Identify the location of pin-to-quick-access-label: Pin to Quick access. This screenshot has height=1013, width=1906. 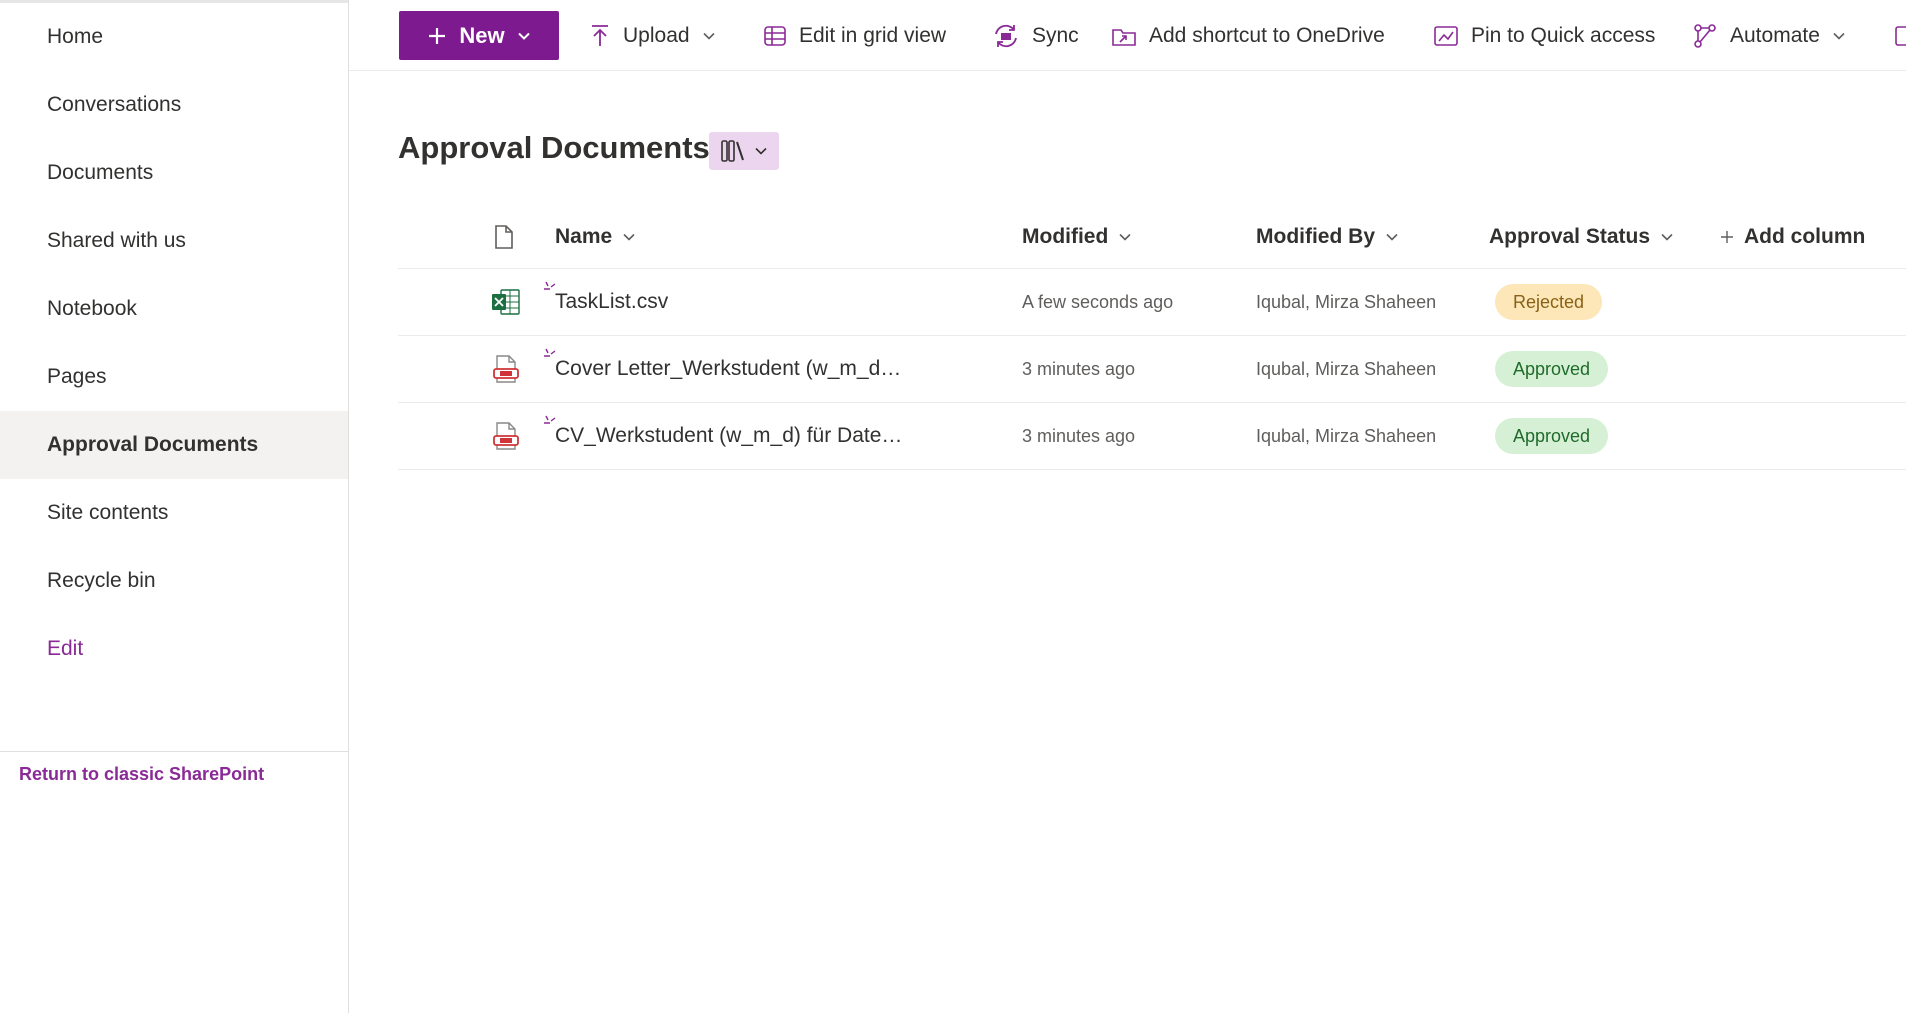
(1563, 35).